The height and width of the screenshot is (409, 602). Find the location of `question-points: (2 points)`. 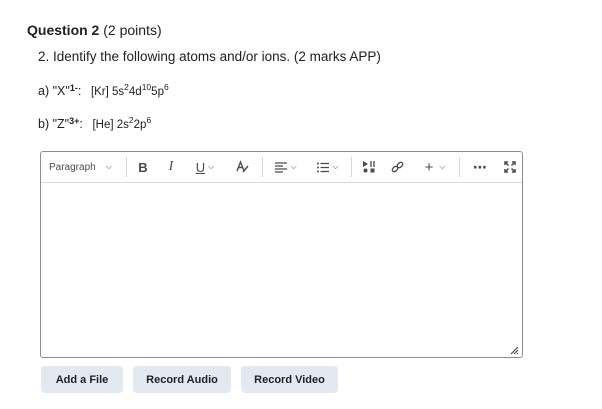

question-points: (2 points) is located at coordinates (132, 30).